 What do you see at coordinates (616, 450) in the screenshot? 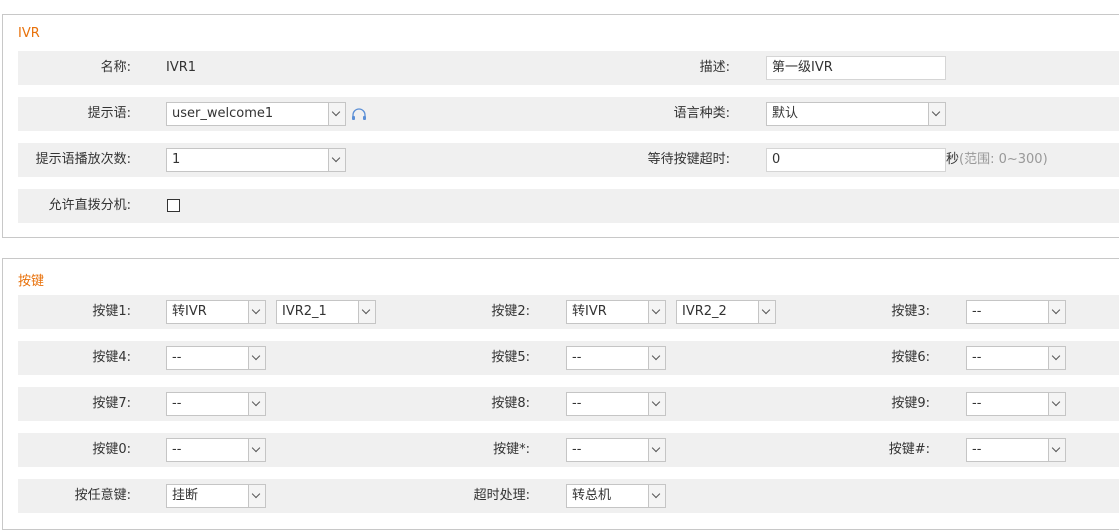
I see `key-star-action-select: --` at bounding box center [616, 450].